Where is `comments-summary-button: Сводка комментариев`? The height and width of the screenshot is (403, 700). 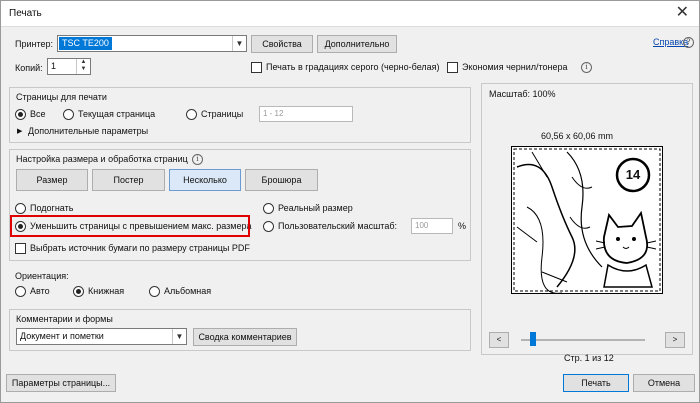 comments-summary-button: Сводка комментариев is located at coordinates (245, 337).